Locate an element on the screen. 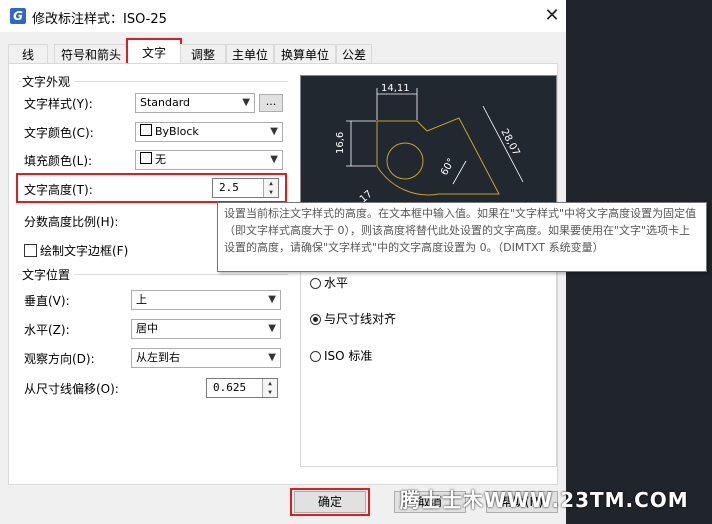 Image resolution: width=712 pixels, height=524 pixels. preview-pane: 14,11 16,6 28,07 60° 17 is located at coordinates (428, 141).